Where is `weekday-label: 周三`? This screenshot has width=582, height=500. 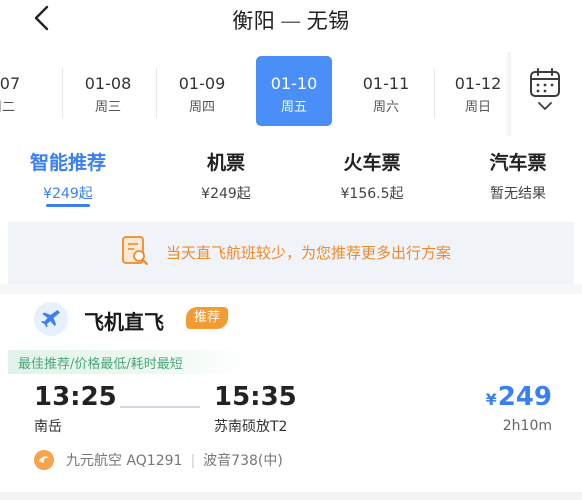 weekday-label: 周三 is located at coordinates (107, 107).